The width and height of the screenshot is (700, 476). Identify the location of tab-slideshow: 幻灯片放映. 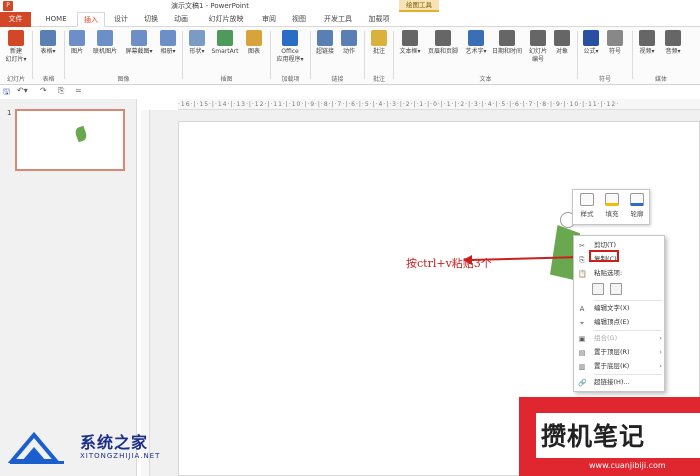
(226, 19).